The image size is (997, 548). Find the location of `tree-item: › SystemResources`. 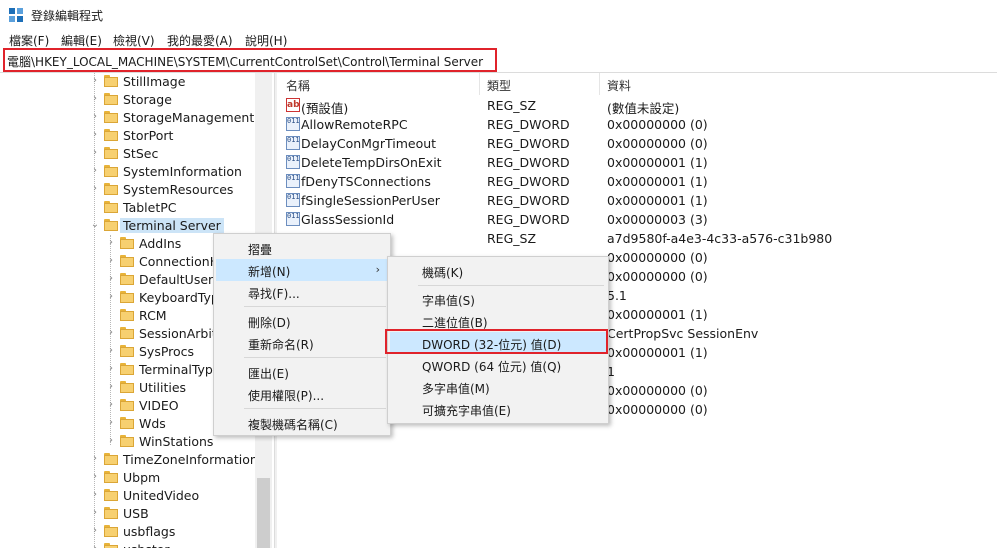

tree-item: › SystemResources is located at coordinates (174, 190).